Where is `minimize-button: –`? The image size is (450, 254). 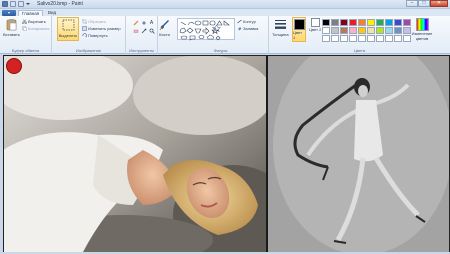
minimize-button: – is located at coordinates (412, 3).